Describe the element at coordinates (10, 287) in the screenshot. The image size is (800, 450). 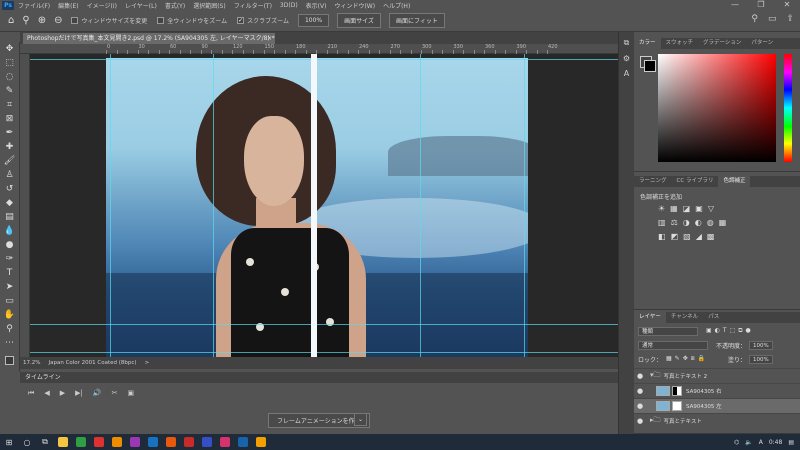
I see `path-select-tool-icon: ➤` at that location.